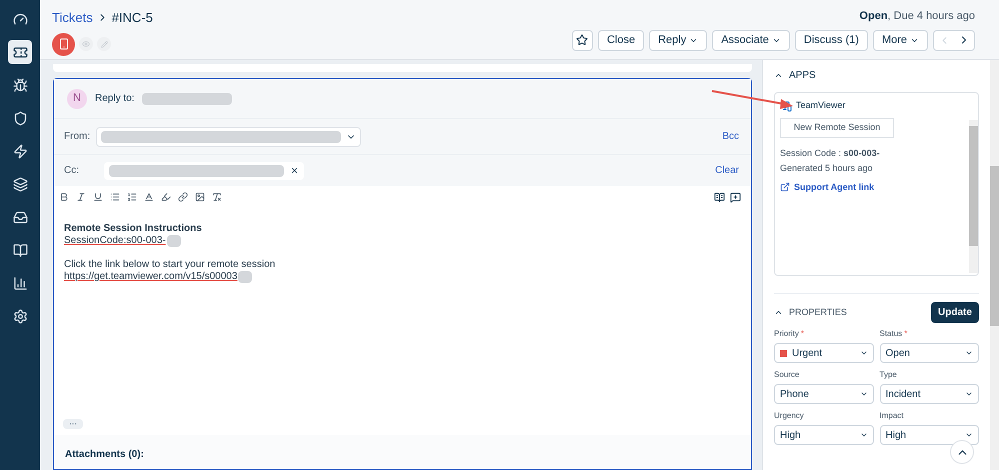 Image resolution: width=999 pixels, height=470 pixels. What do you see at coordinates (818, 312) in the screenshot?
I see `properties-title: PROPERTIES` at bounding box center [818, 312].